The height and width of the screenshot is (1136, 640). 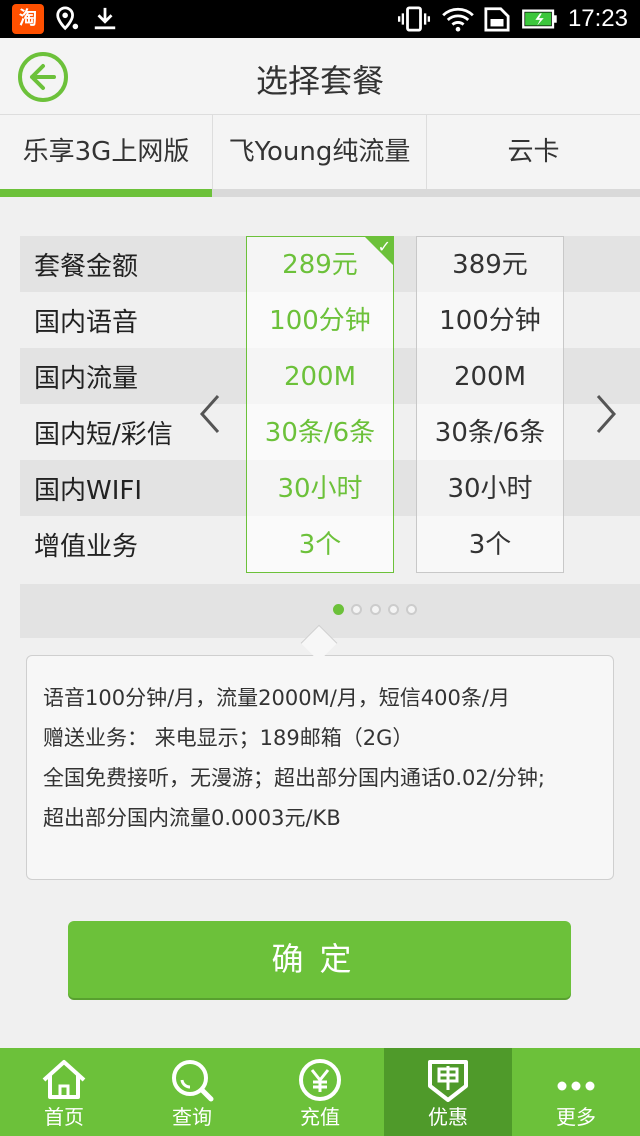 What do you see at coordinates (103, 435) in the screenshot?
I see `row-label-sms: 国内短/彩信` at bounding box center [103, 435].